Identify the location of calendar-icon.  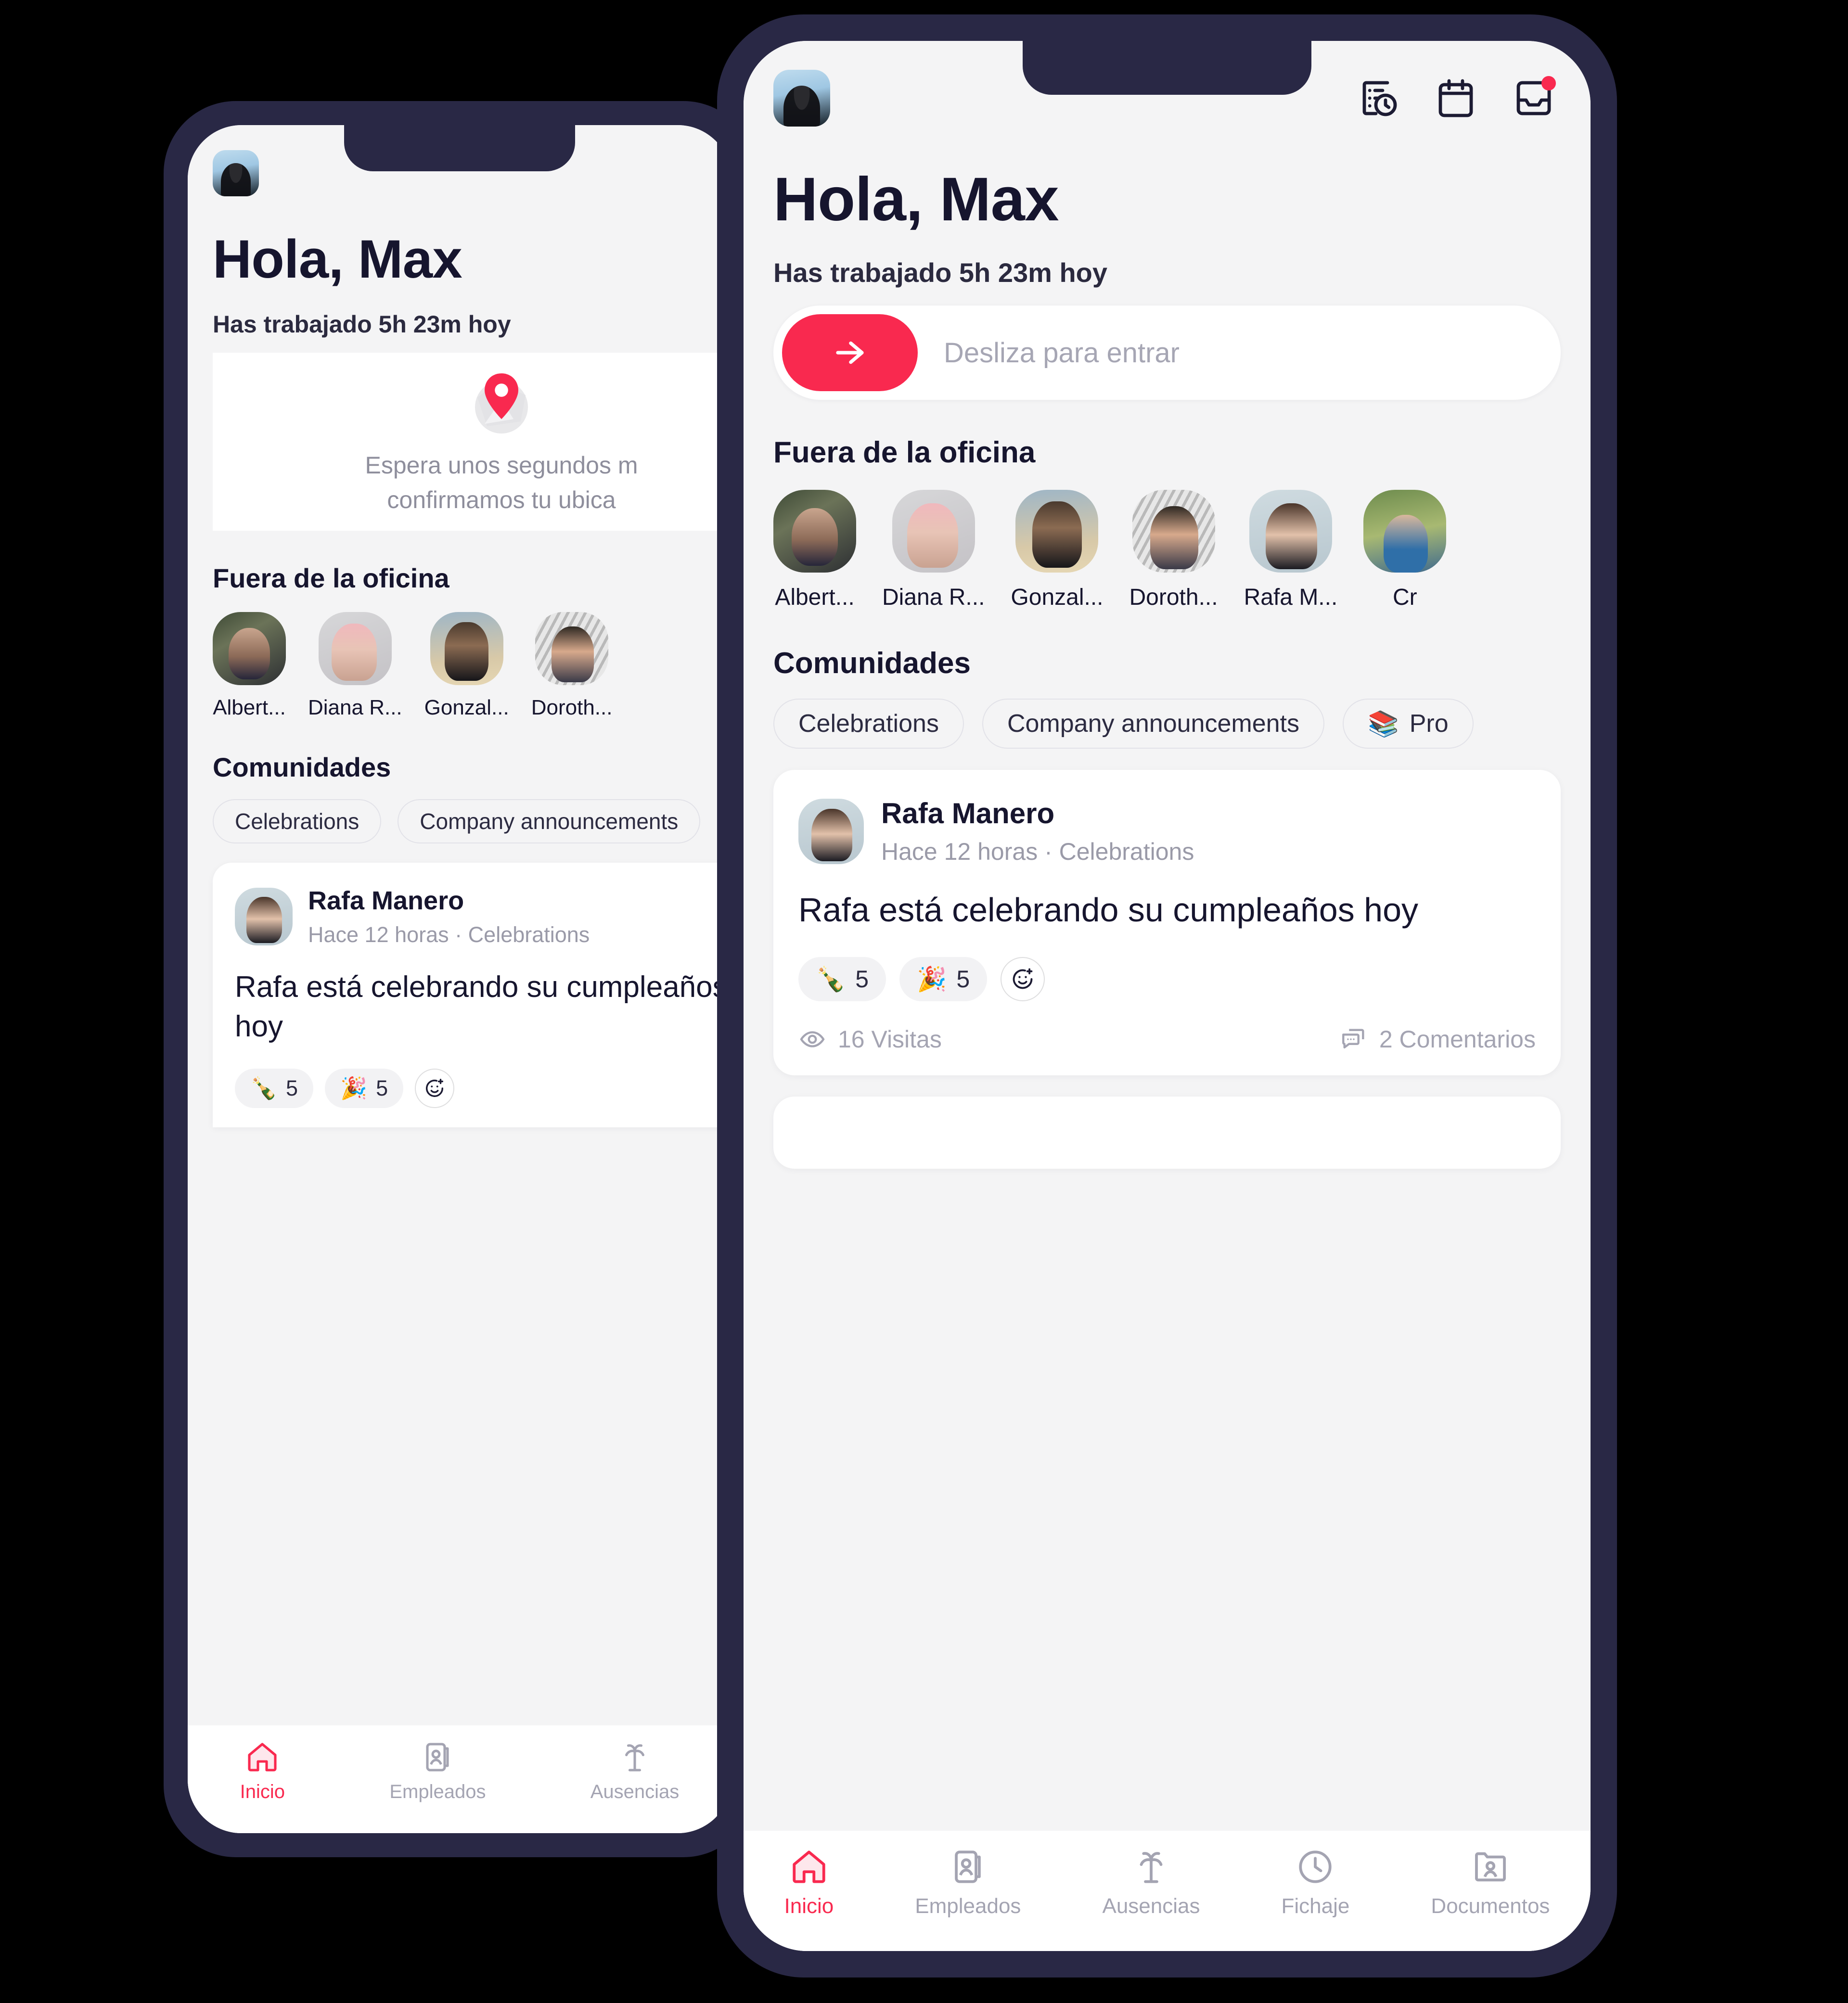
(1456, 98).